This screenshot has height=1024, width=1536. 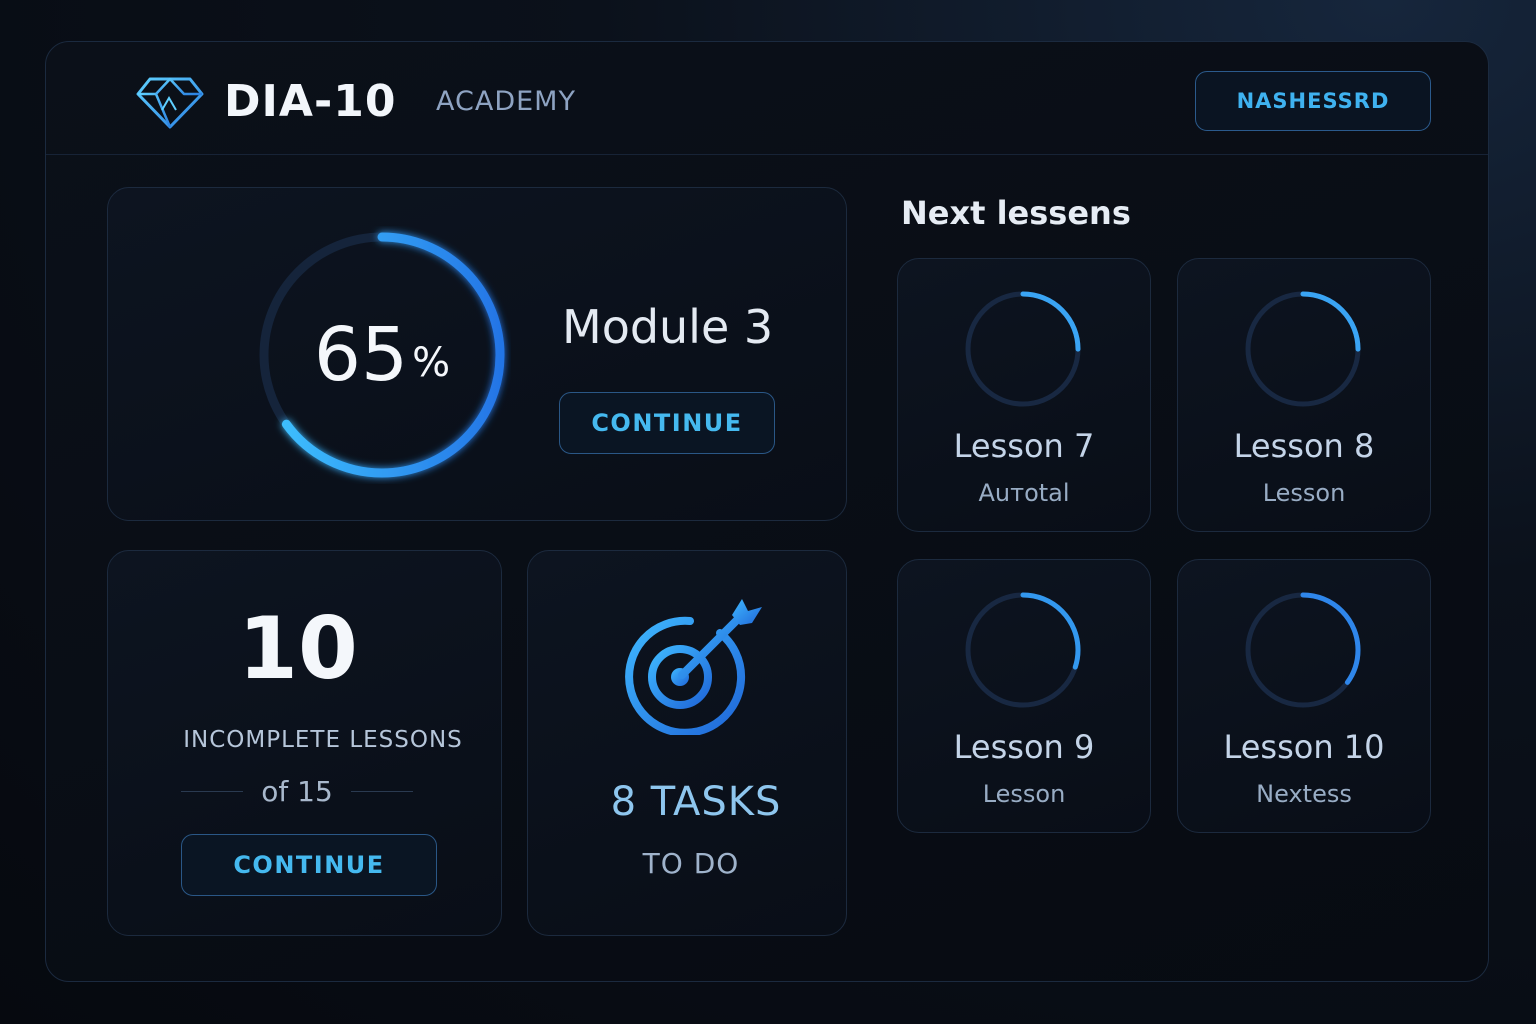 I want to click on tasks-label: TO DO, so click(x=691, y=863).